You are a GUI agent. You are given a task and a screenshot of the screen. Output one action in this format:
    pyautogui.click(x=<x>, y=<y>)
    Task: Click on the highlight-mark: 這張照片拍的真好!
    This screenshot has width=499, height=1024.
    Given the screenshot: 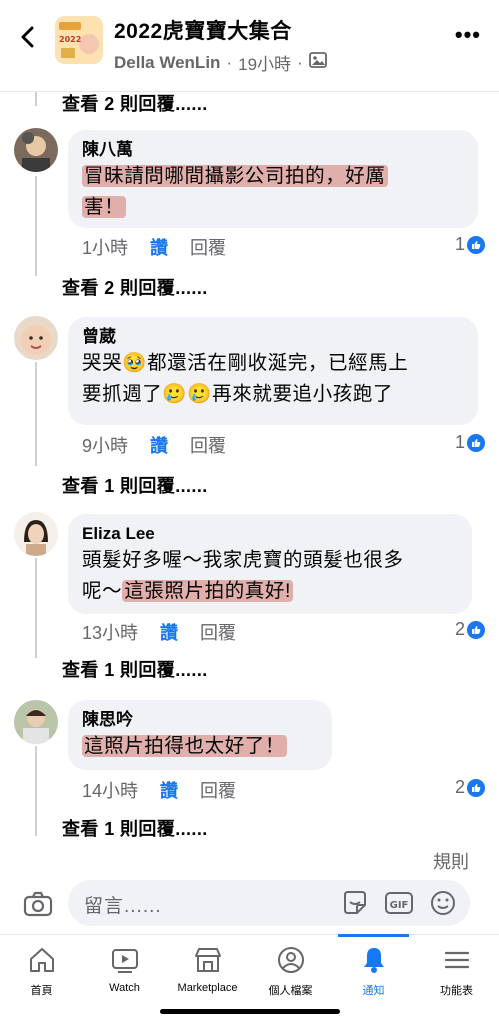 What is the action you would take?
    pyautogui.click(x=208, y=591)
    